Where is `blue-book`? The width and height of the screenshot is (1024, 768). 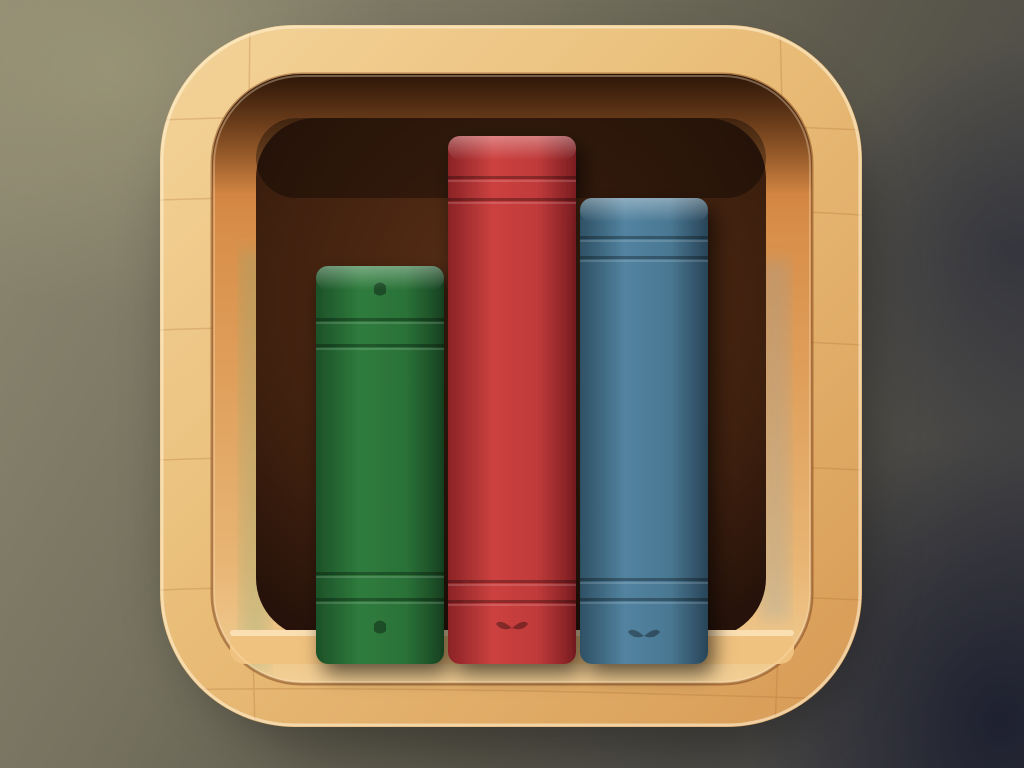 blue-book is located at coordinates (644, 431).